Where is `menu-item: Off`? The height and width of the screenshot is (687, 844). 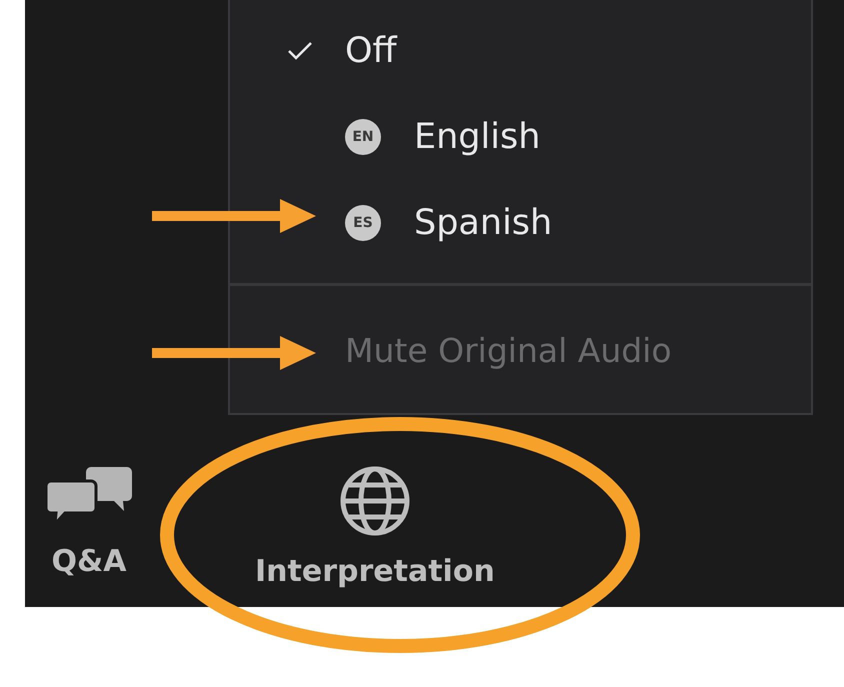 menu-item: Off is located at coordinates (520, 51).